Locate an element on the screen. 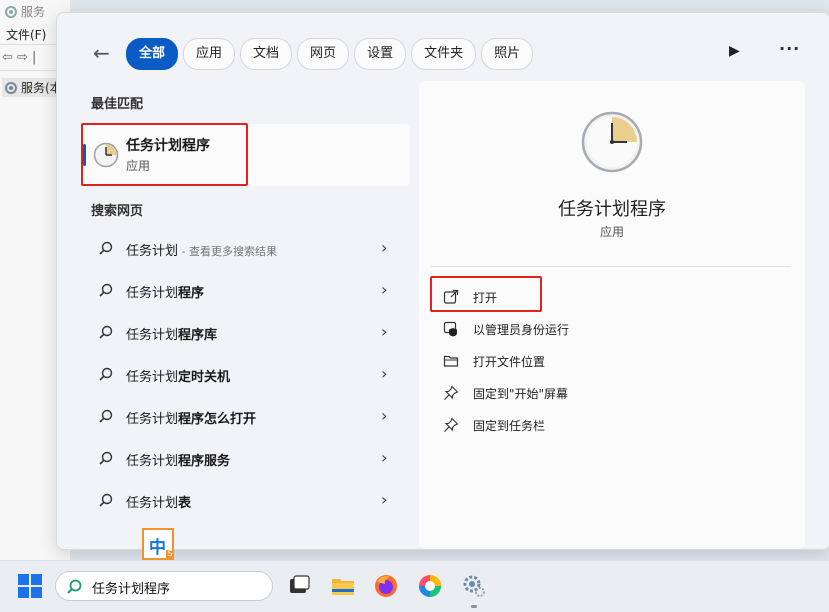  web-result-item: 任务计划程序库 › is located at coordinates (245, 333).